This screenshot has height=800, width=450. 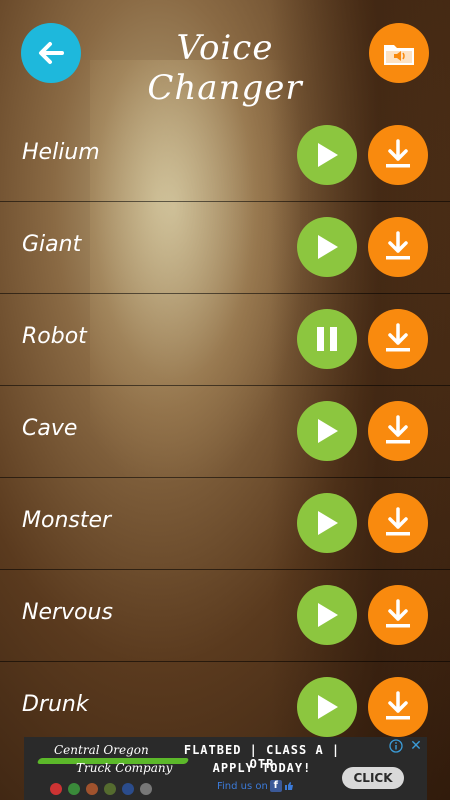 I want to click on pause-button, so click(x=327, y=339).